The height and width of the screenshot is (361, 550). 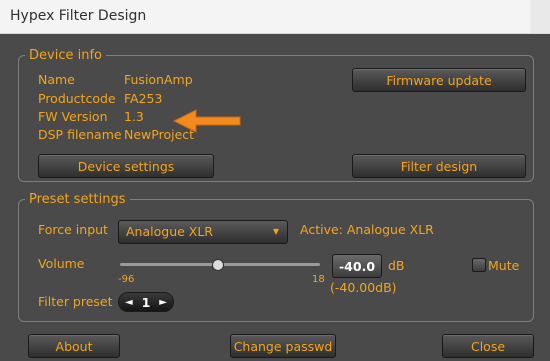 What do you see at coordinates (367, 229) in the screenshot?
I see `active-input-status: Active: Analogue XLR` at bounding box center [367, 229].